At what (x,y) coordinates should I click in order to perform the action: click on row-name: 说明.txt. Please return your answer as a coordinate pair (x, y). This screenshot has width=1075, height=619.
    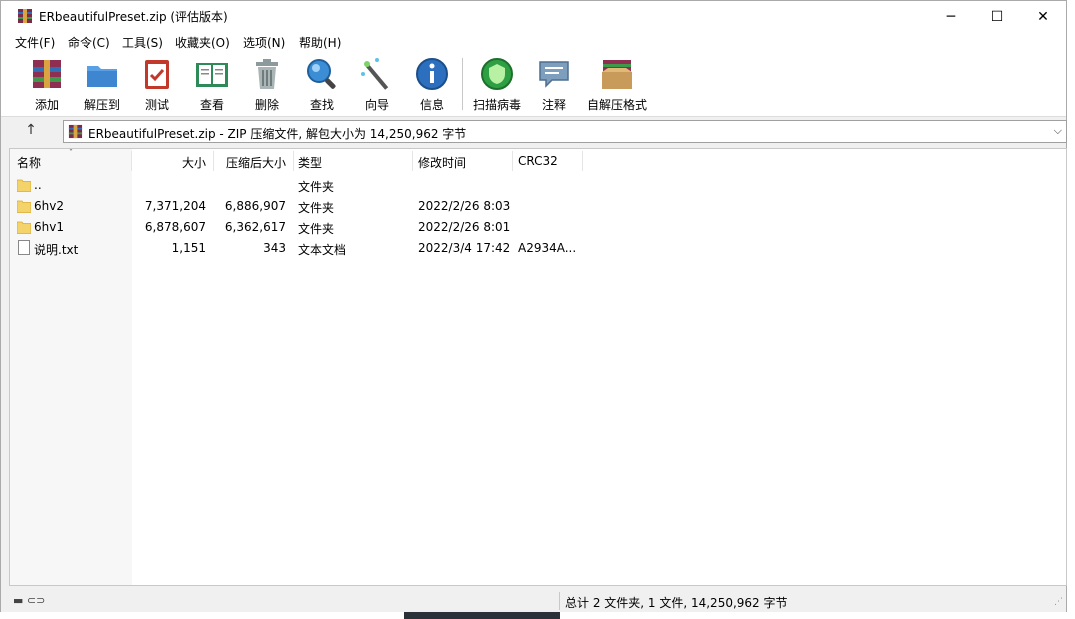
    Looking at the image, I should click on (56, 250).